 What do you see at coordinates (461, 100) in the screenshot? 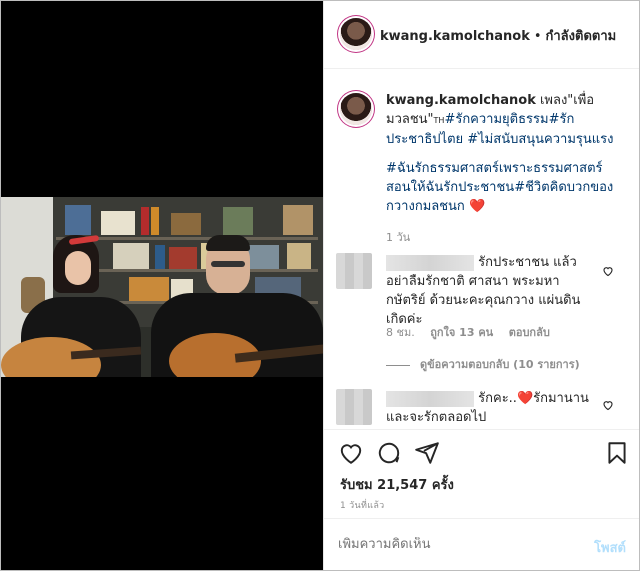
I see `caption-username: kwang.kamolchanok` at bounding box center [461, 100].